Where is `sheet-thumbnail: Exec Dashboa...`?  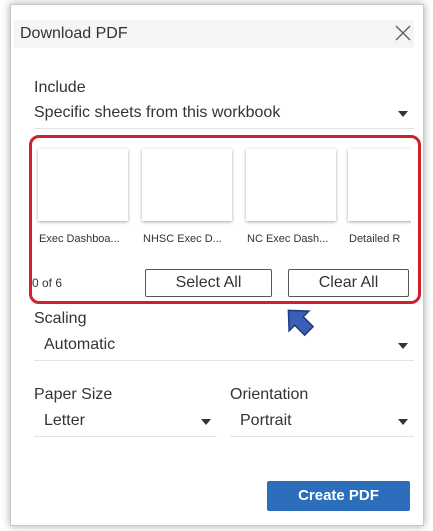 sheet-thumbnail: Exec Dashboa... is located at coordinates (85, 200).